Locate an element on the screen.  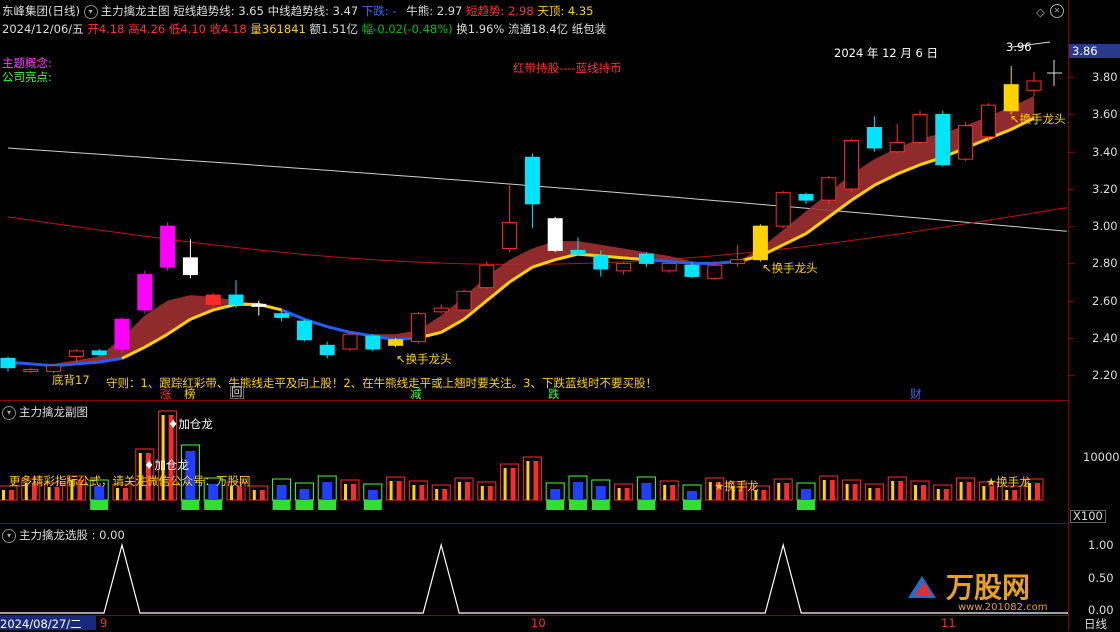
vol-unit: X100 is located at coordinates (1088, 516).